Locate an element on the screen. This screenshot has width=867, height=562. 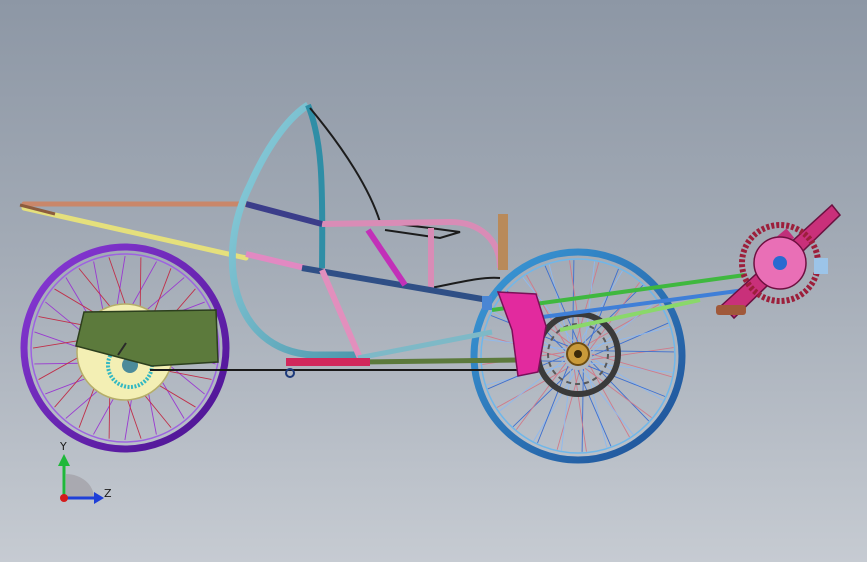
front-wheel is located at coordinates (578, 356).